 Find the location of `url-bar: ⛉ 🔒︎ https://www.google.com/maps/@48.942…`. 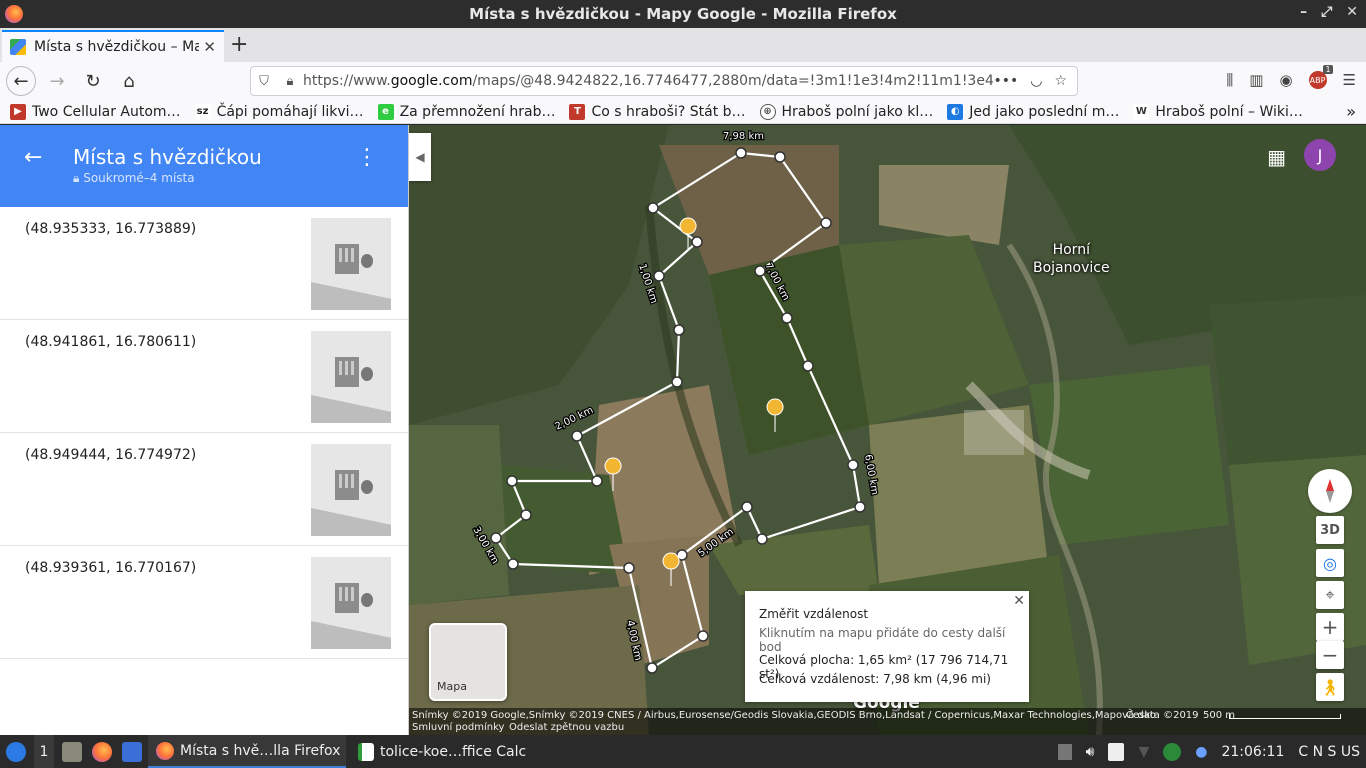

url-bar: ⛉ 🔒︎ https://www.google.com/maps/@48.942… is located at coordinates (664, 81).